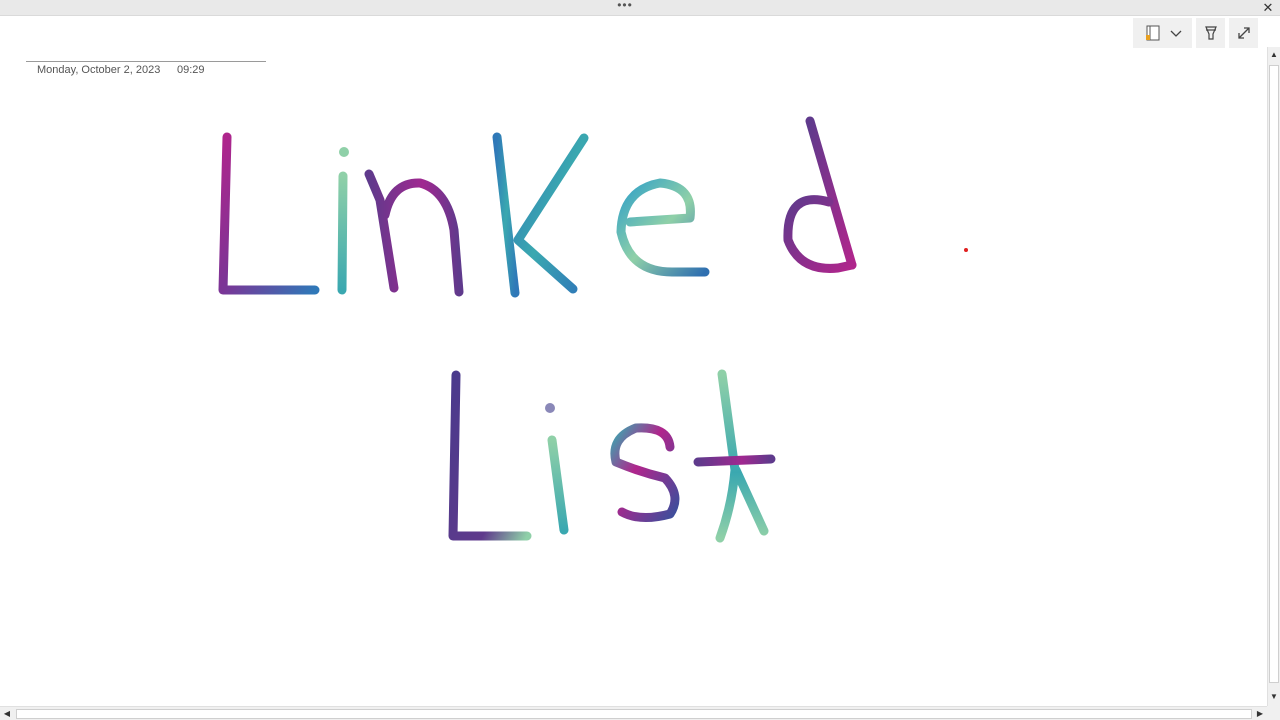 The image size is (1280, 720). I want to click on handwriting-list, so click(612, 456).